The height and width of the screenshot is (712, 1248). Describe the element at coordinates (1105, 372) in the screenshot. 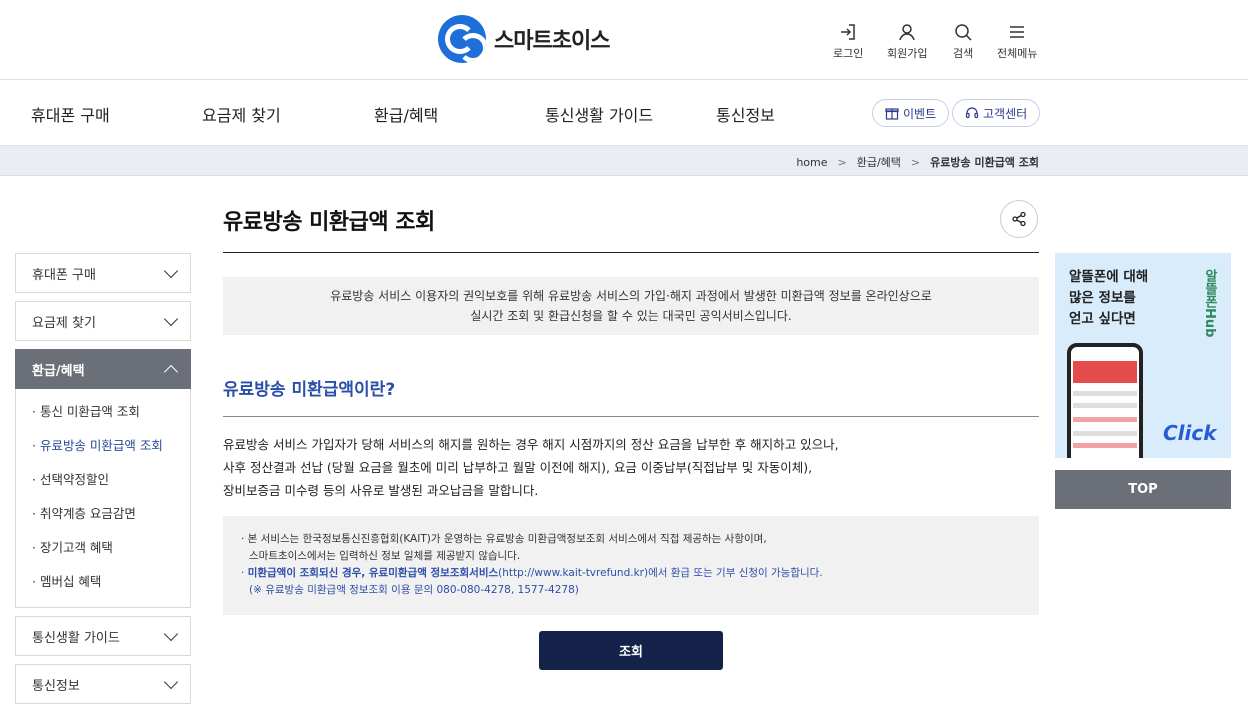

I see `phone-screen-header` at that location.